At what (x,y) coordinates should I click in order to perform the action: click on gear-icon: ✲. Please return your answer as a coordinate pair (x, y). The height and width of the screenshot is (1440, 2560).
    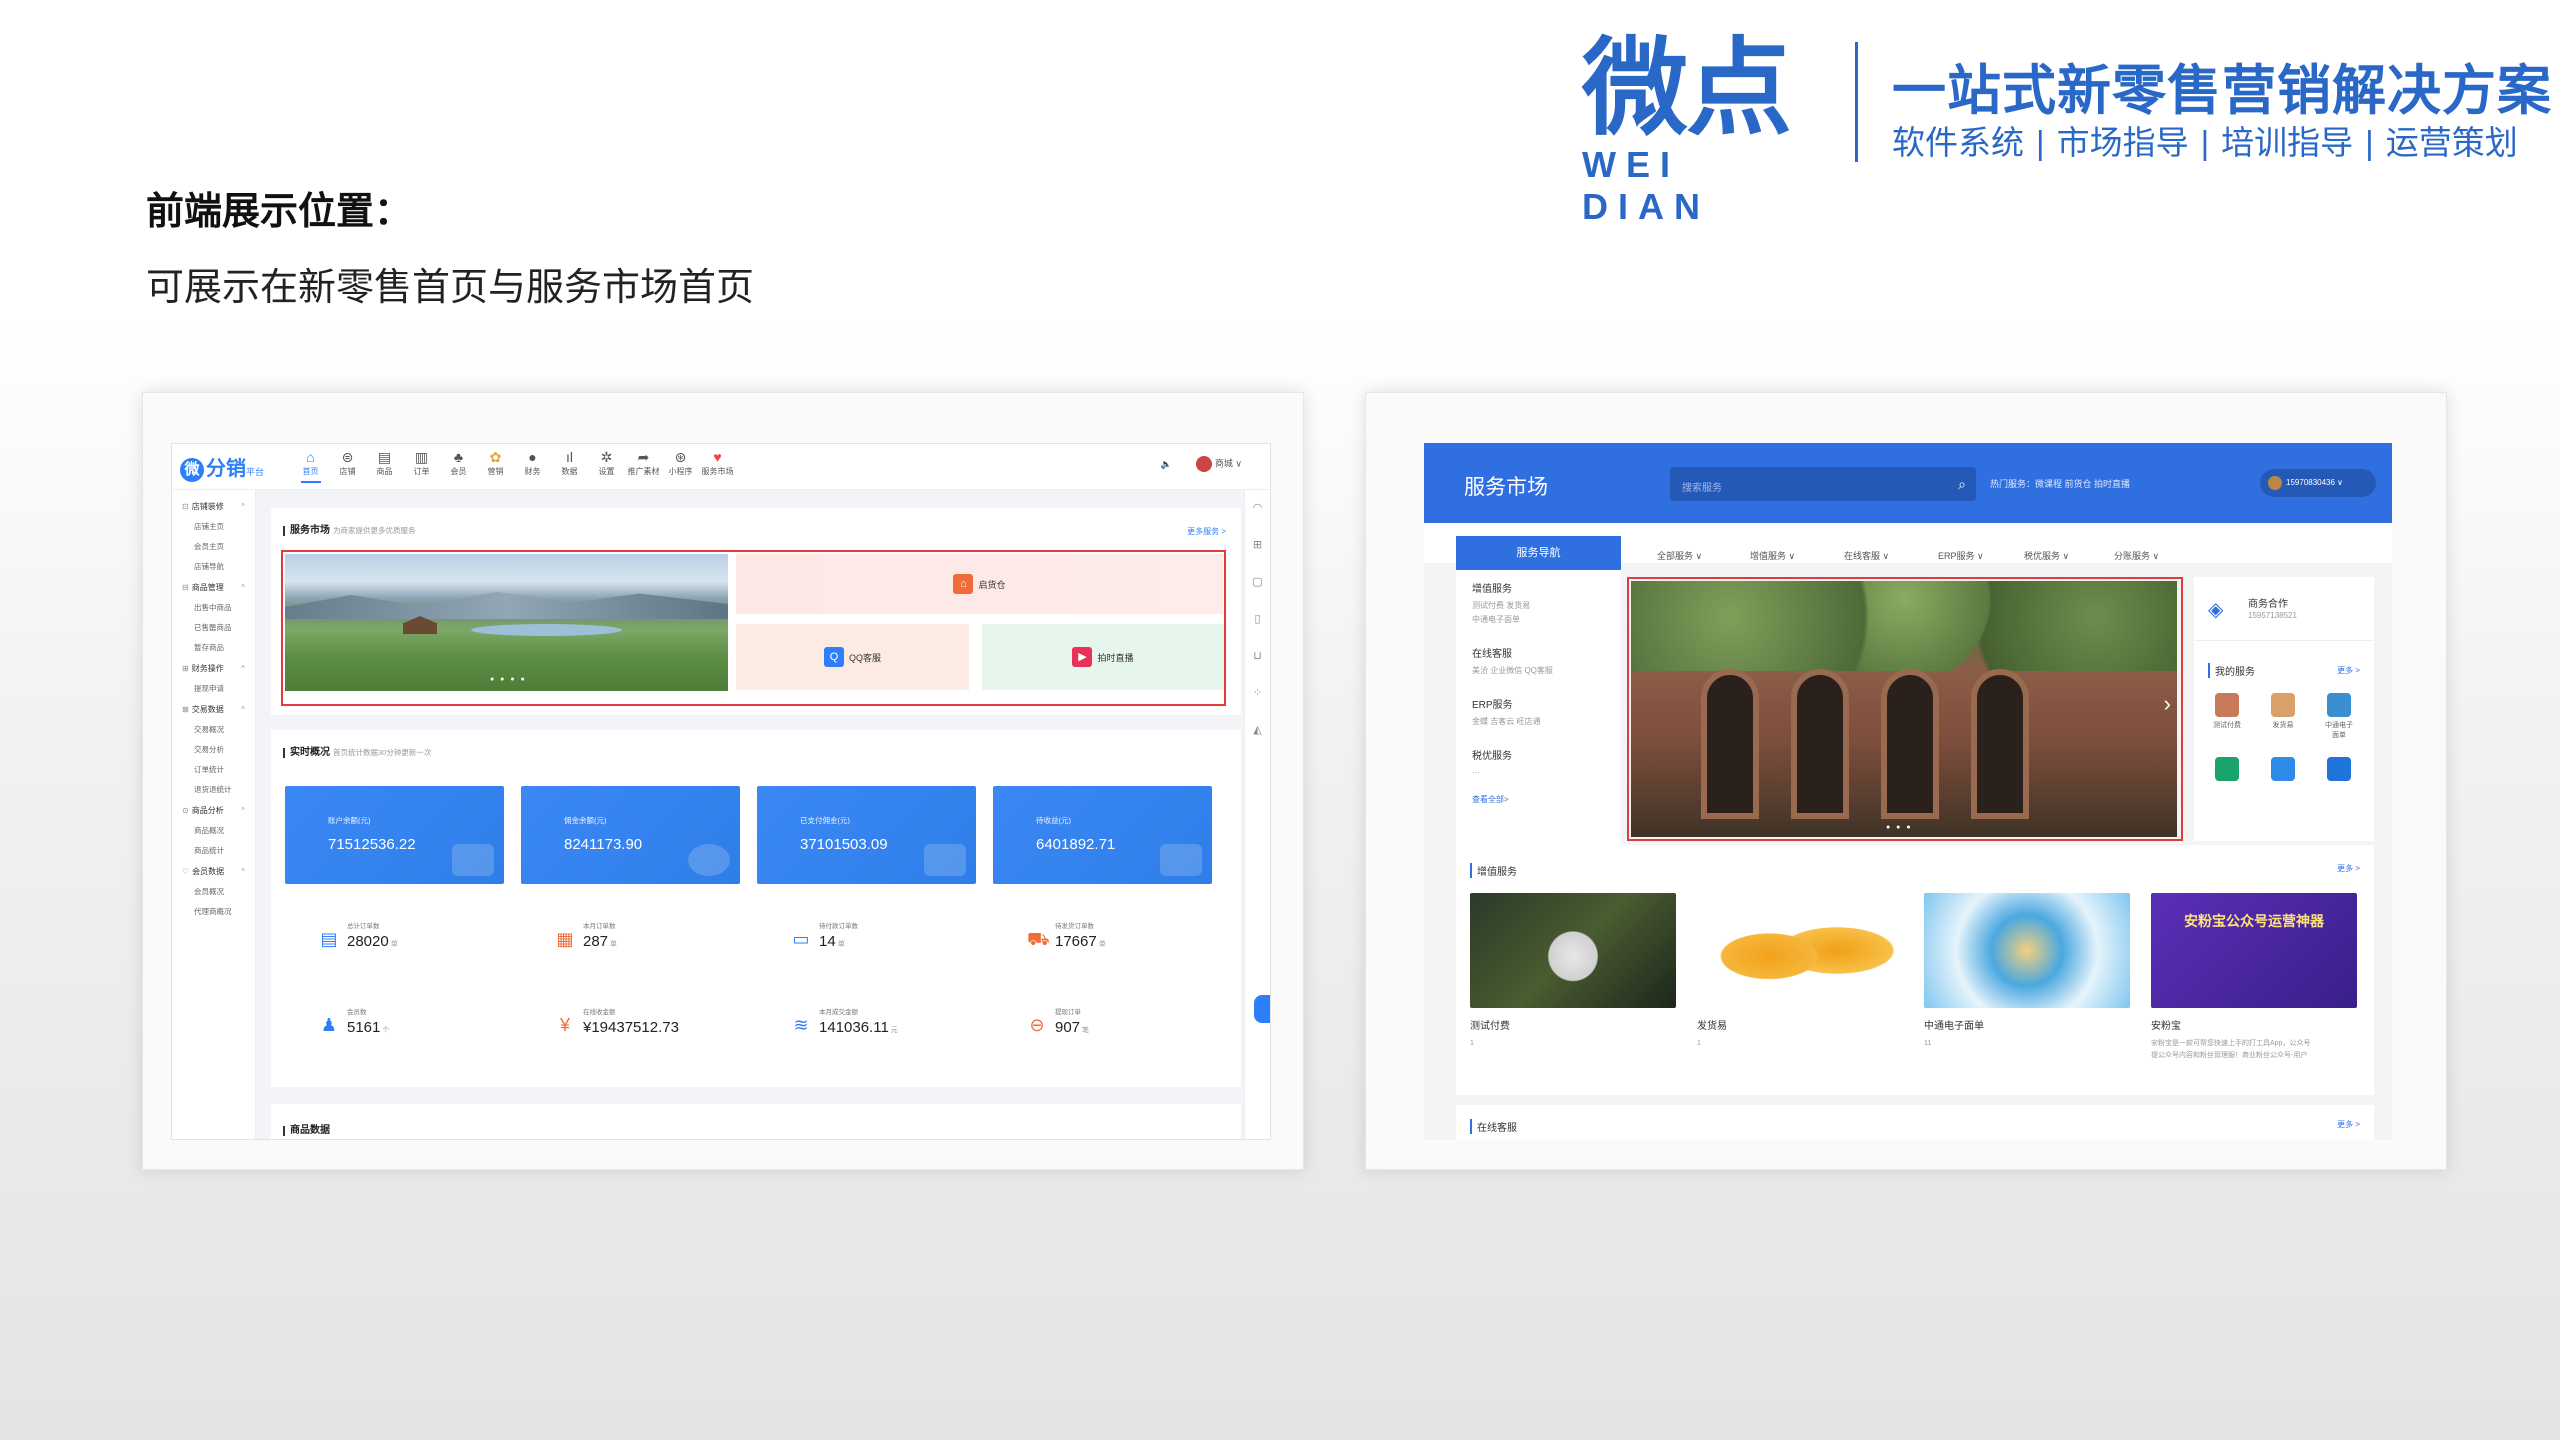
    Looking at the image, I should click on (606, 457).